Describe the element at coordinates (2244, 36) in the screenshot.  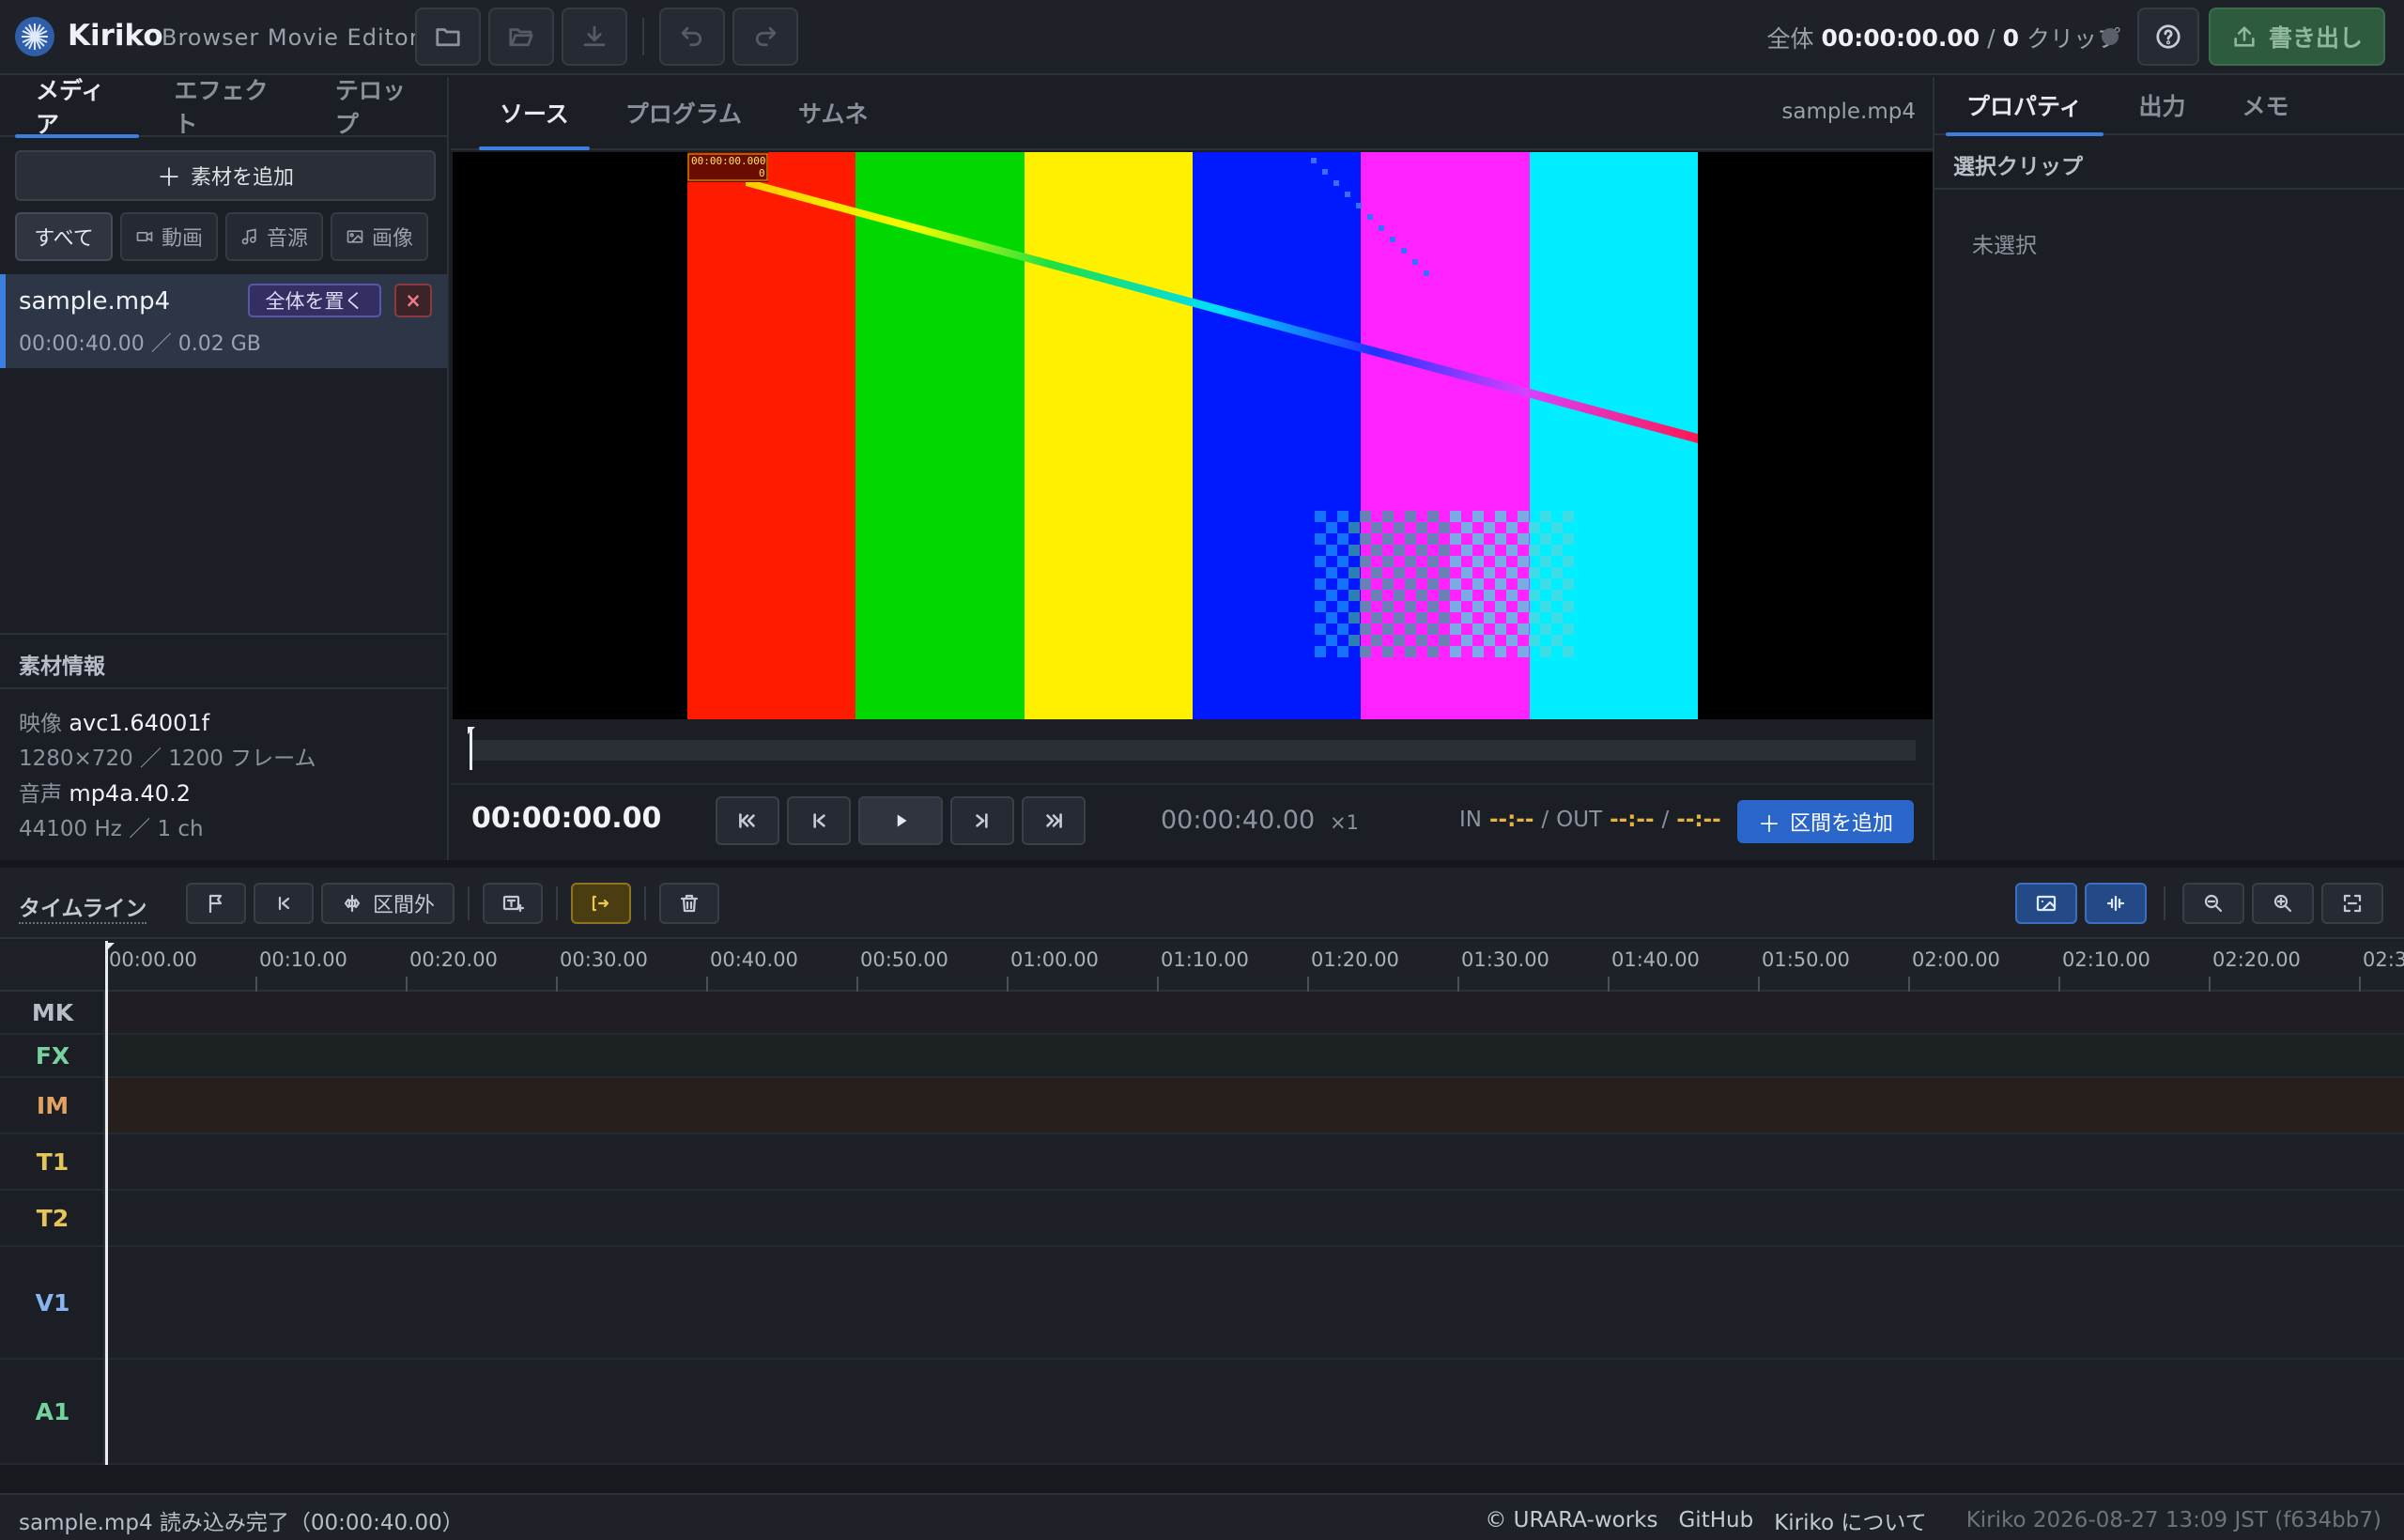
I see `upload-icon` at that location.